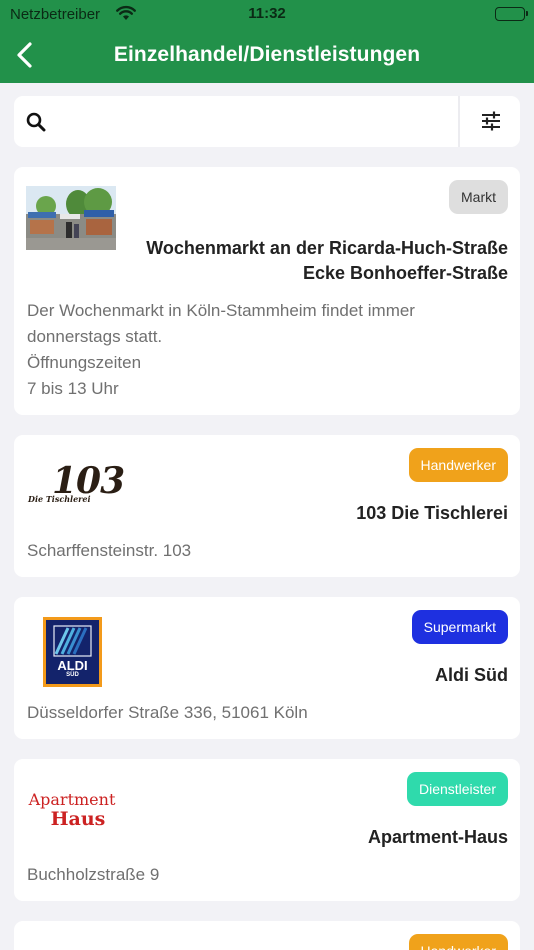 This screenshot has height=950, width=534. Describe the element at coordinates (432, 513) in the screenshot. I see `listing-title: 103 Die Tischlerei` at that location.